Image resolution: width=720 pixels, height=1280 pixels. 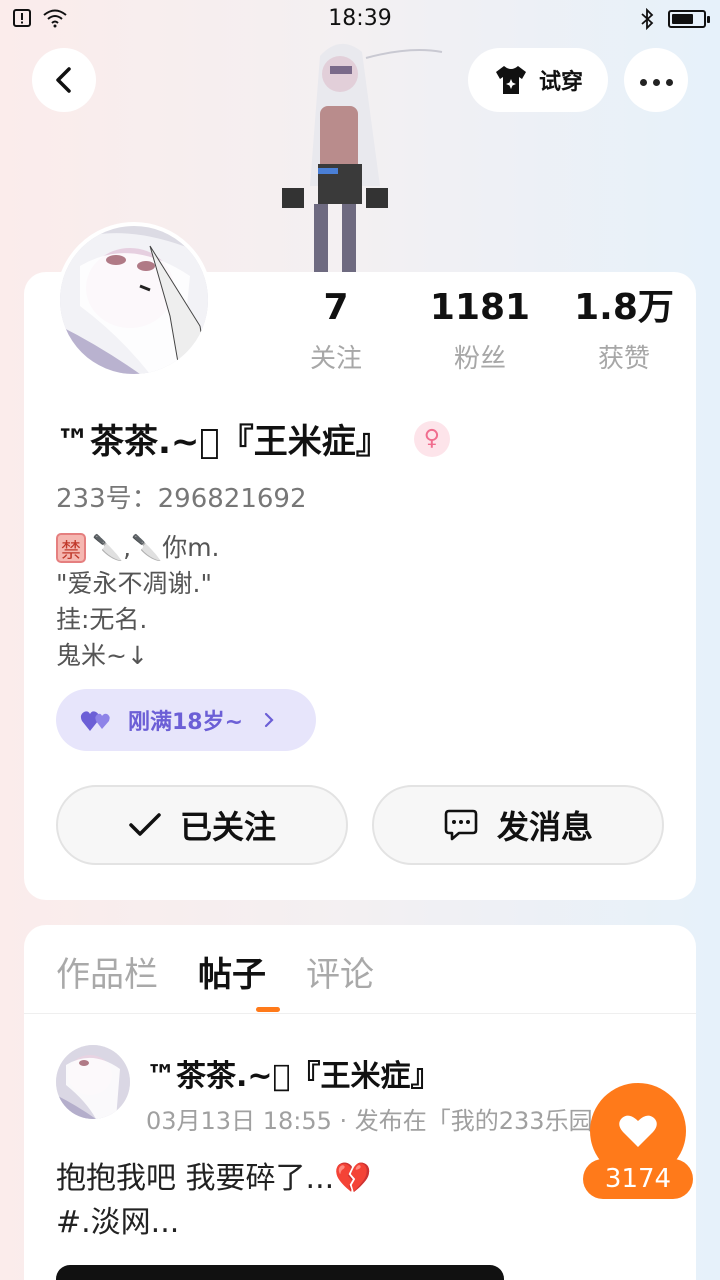 I want to click on more-button, so click(x=656, y=80).